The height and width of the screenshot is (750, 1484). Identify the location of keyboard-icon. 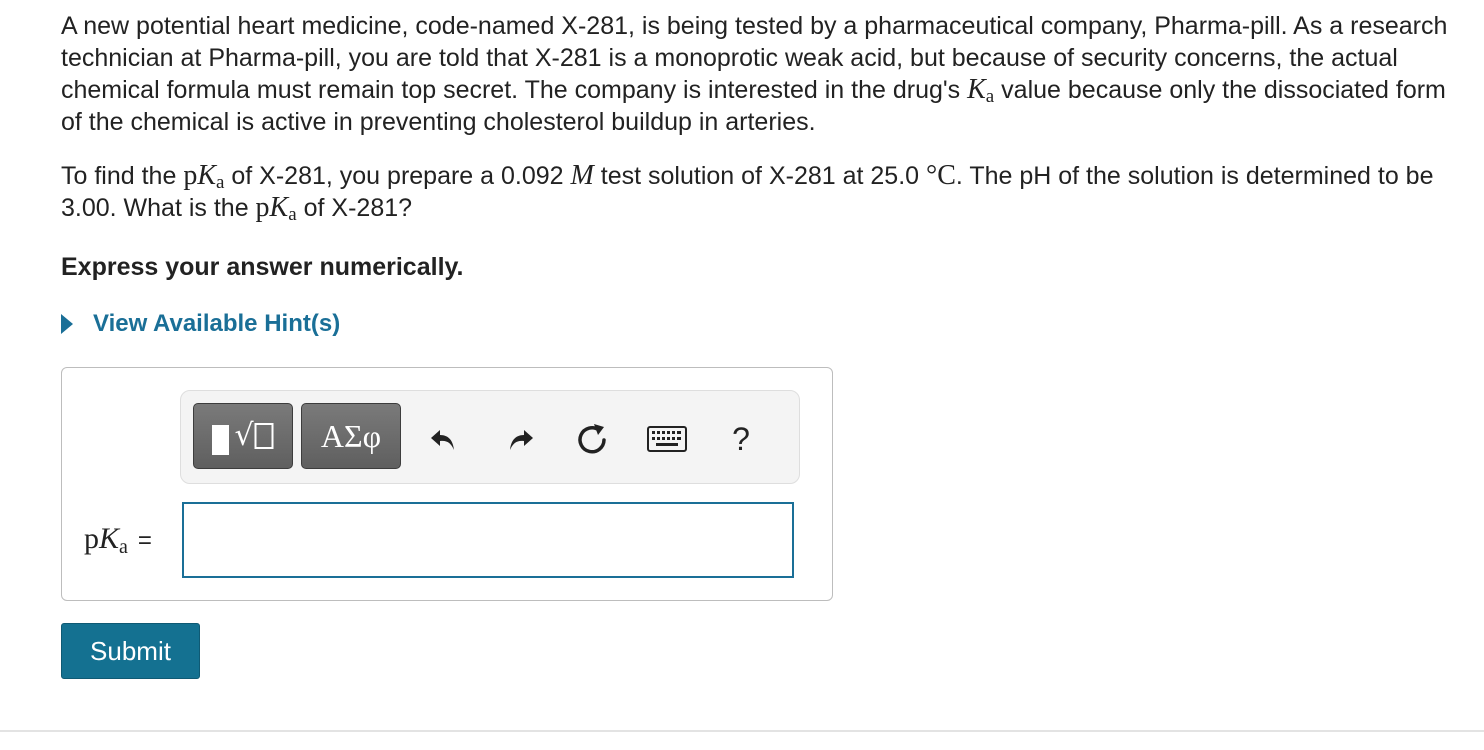
(667, 439).